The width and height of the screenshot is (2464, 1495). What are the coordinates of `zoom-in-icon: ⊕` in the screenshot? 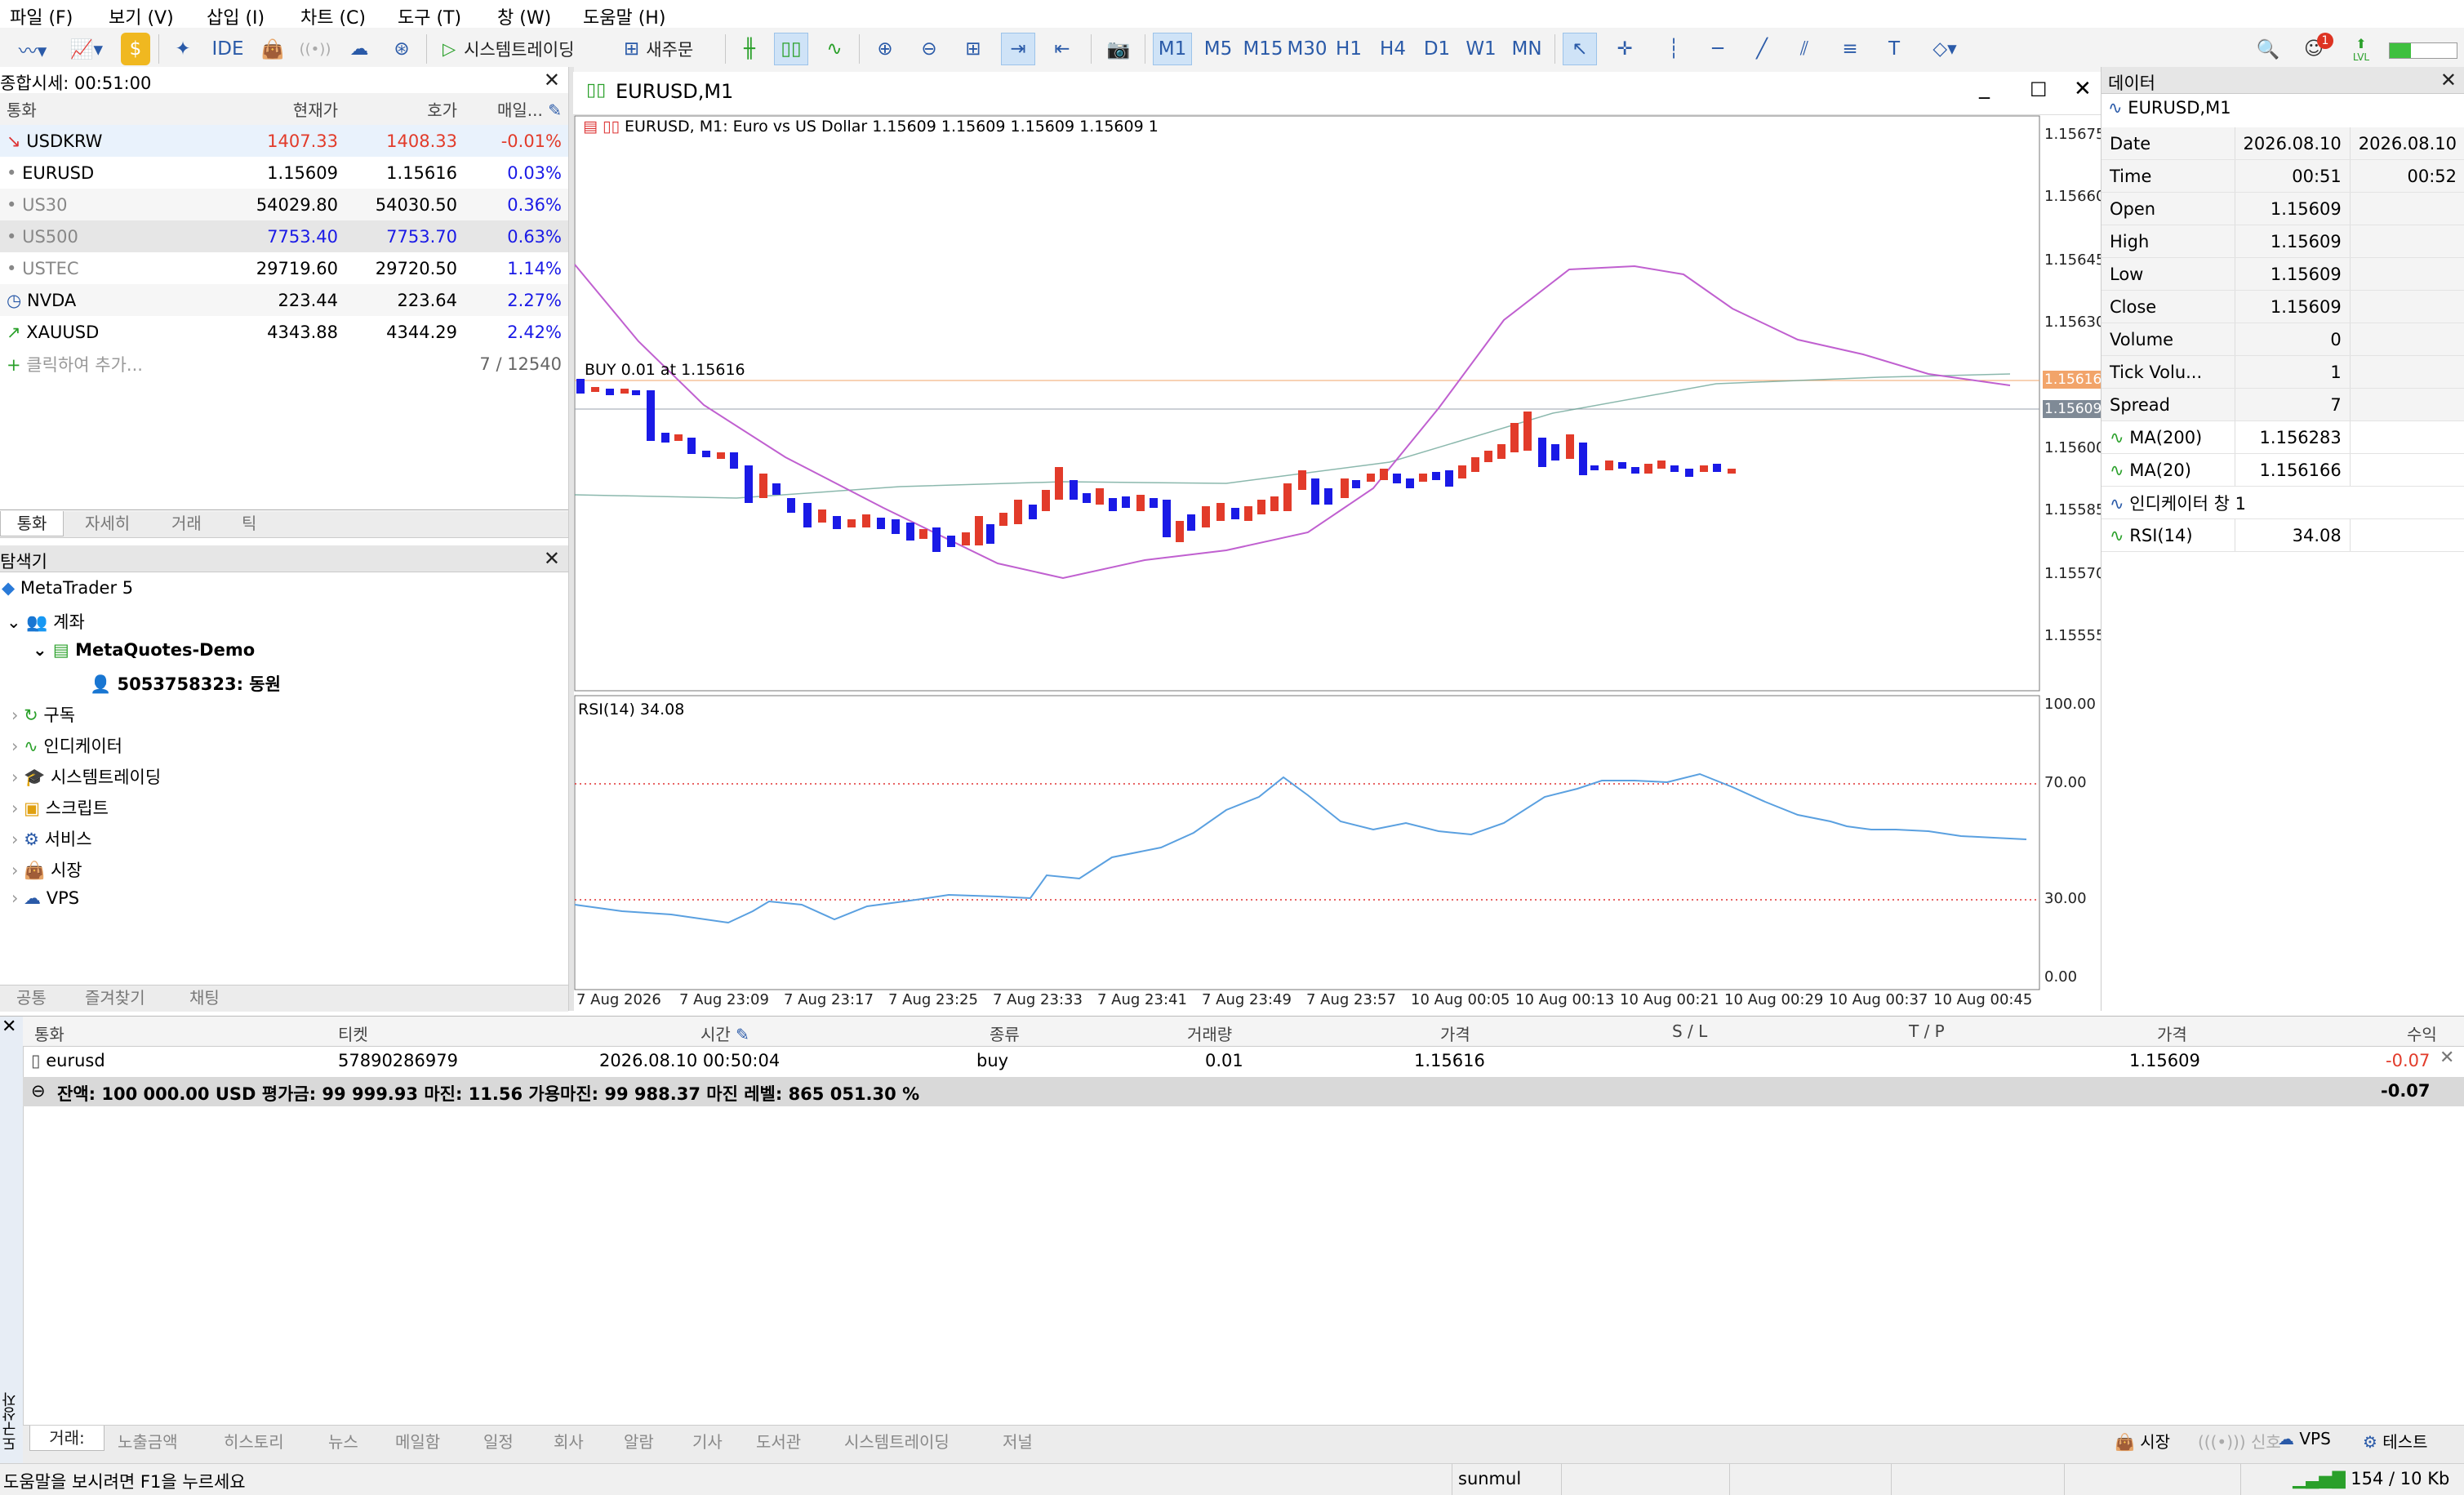 It's located at (885, 49).